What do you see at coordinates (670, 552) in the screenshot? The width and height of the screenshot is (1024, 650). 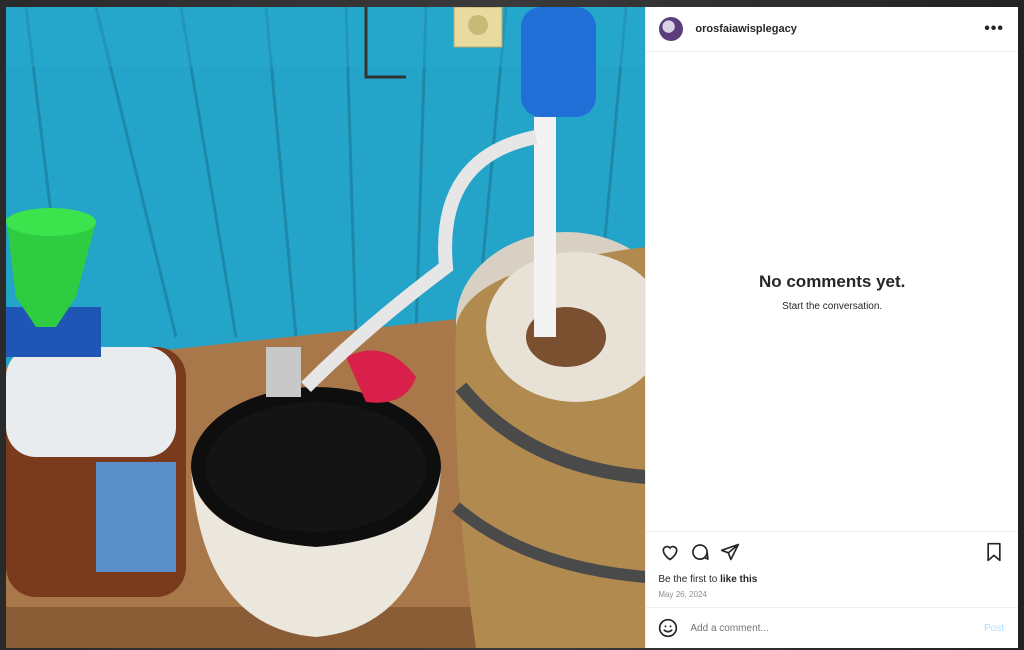 I see `heart-icon` at bounding box center [670, 552].